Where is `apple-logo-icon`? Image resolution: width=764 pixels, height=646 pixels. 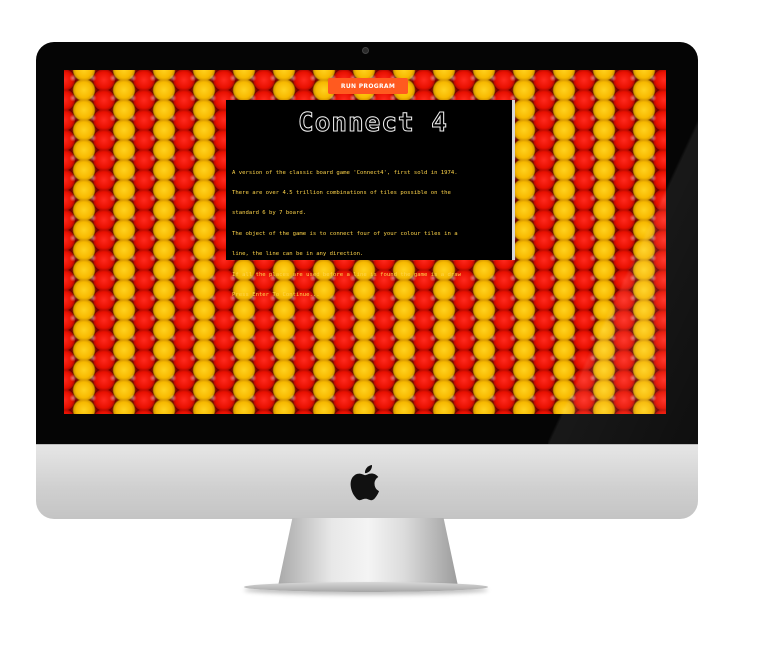 apple-logo-icon is located at coordinates (364, 483).